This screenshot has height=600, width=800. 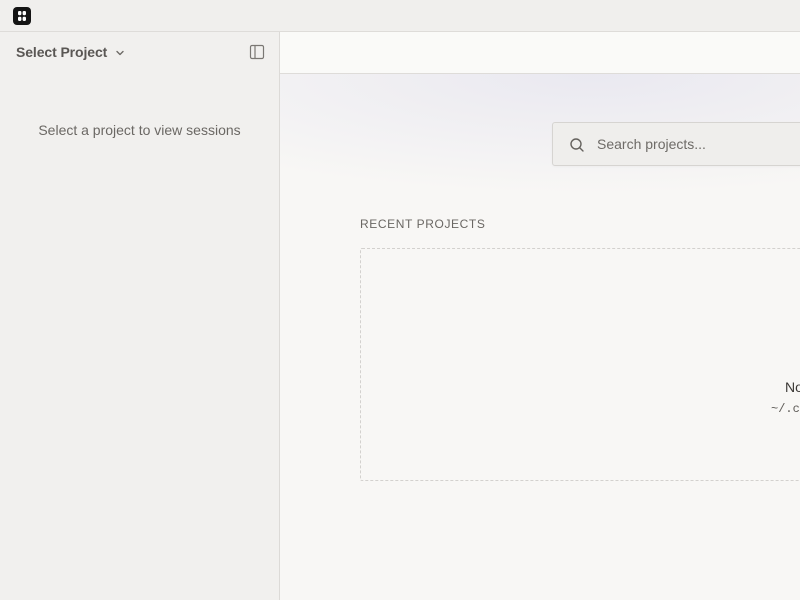 What do you see at coordinates (577, 145) in the screenshot?
I see `search-icon` at bounding box center [577, 145].